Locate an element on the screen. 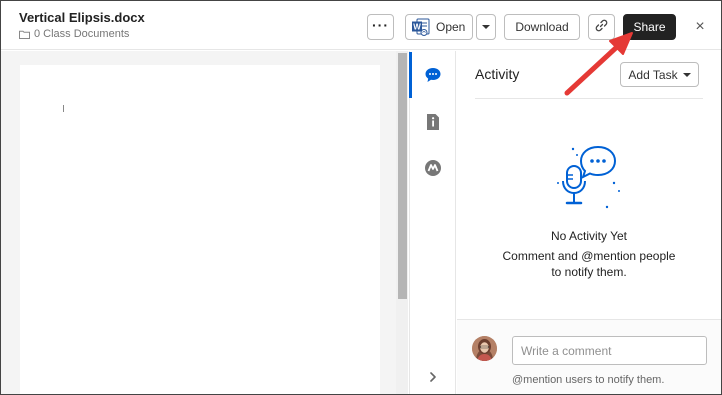 This screenshot has height=395, width=722. microphone-speech-icon is located at coordinates (589, 180).